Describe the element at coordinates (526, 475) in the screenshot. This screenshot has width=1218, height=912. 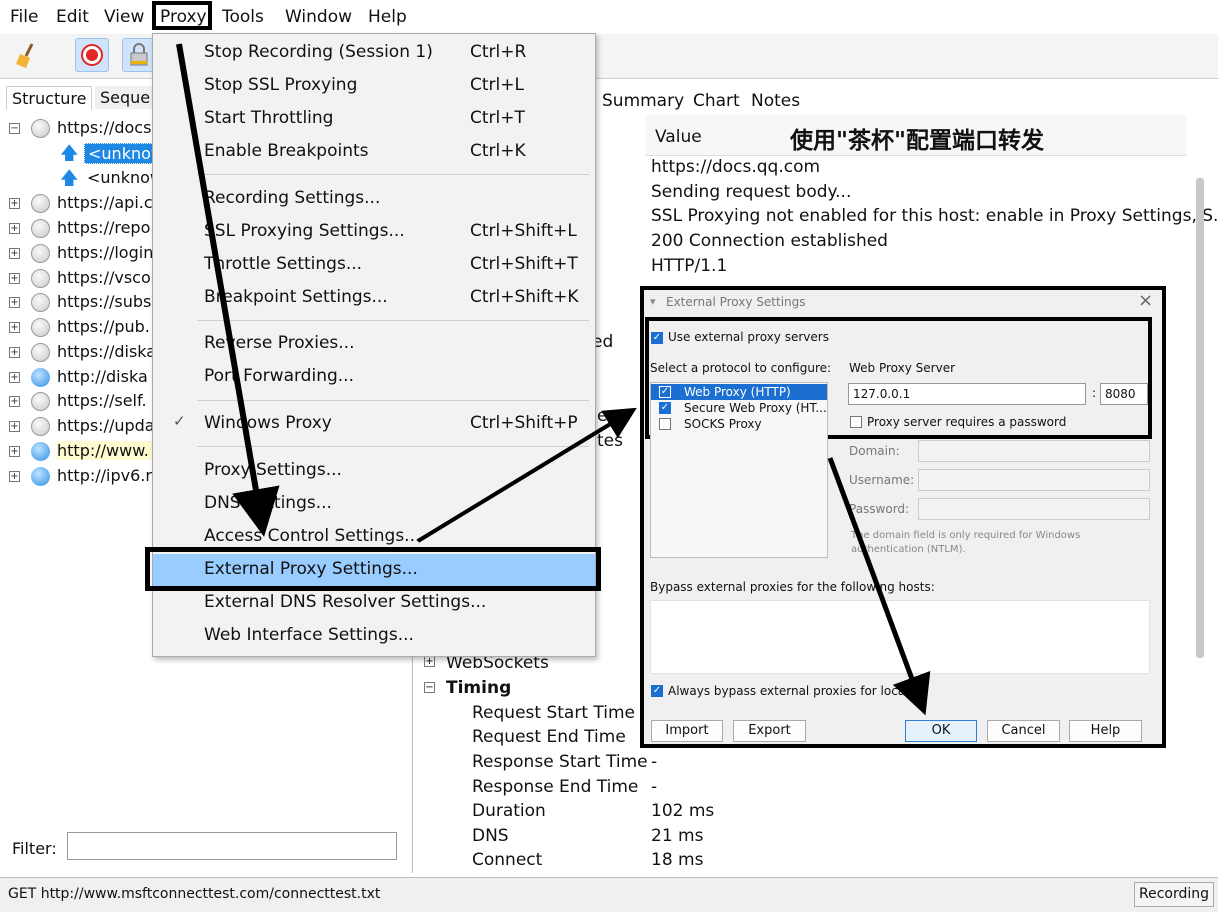
I see `arrow-menu-item-to-dialog` at that location.